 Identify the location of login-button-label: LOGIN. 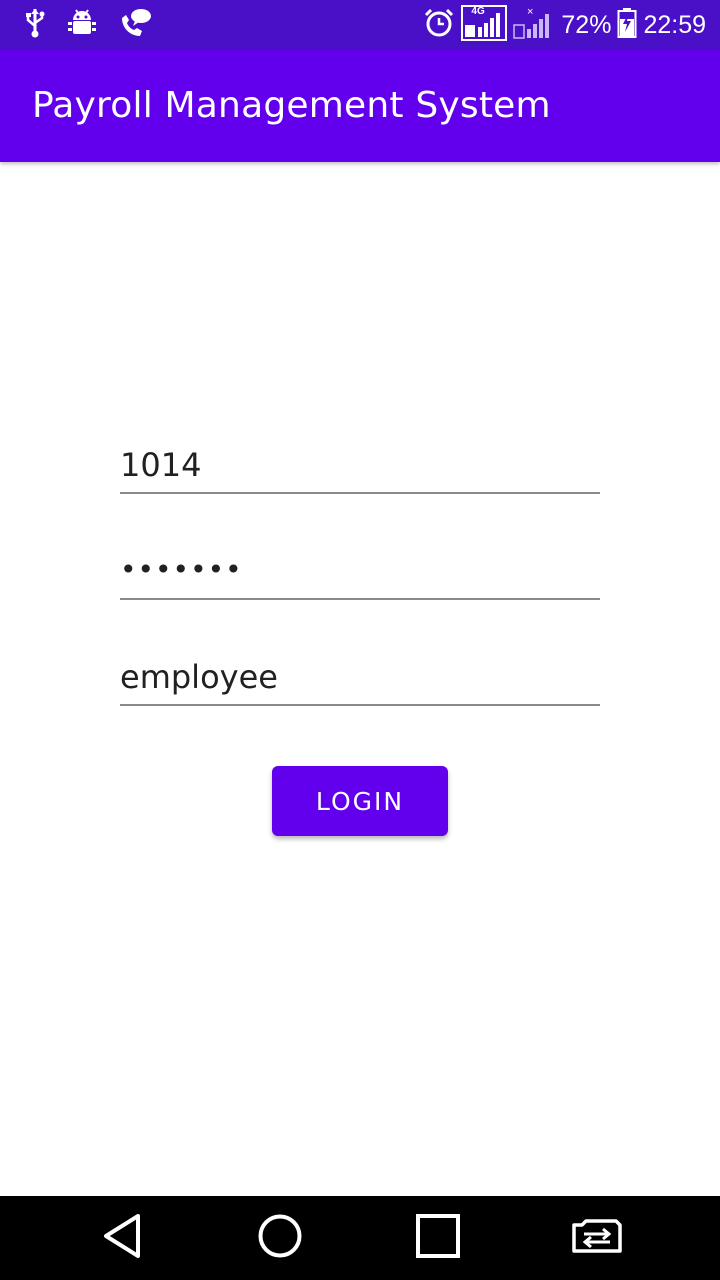
(360, 801).